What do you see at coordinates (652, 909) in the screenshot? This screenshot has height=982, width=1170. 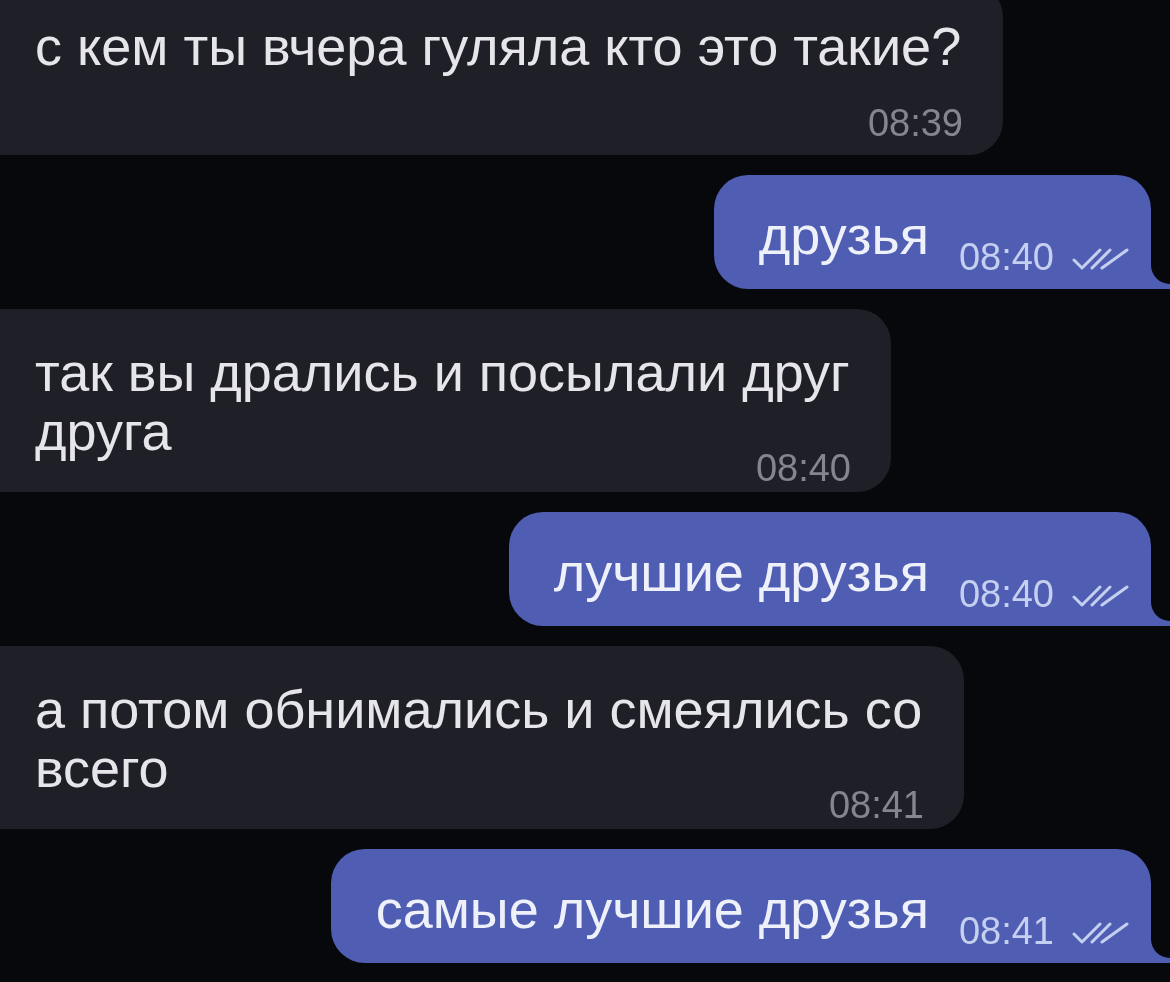 I see `message-text: самые лучшие друзья` at bounding box center [652, 909].